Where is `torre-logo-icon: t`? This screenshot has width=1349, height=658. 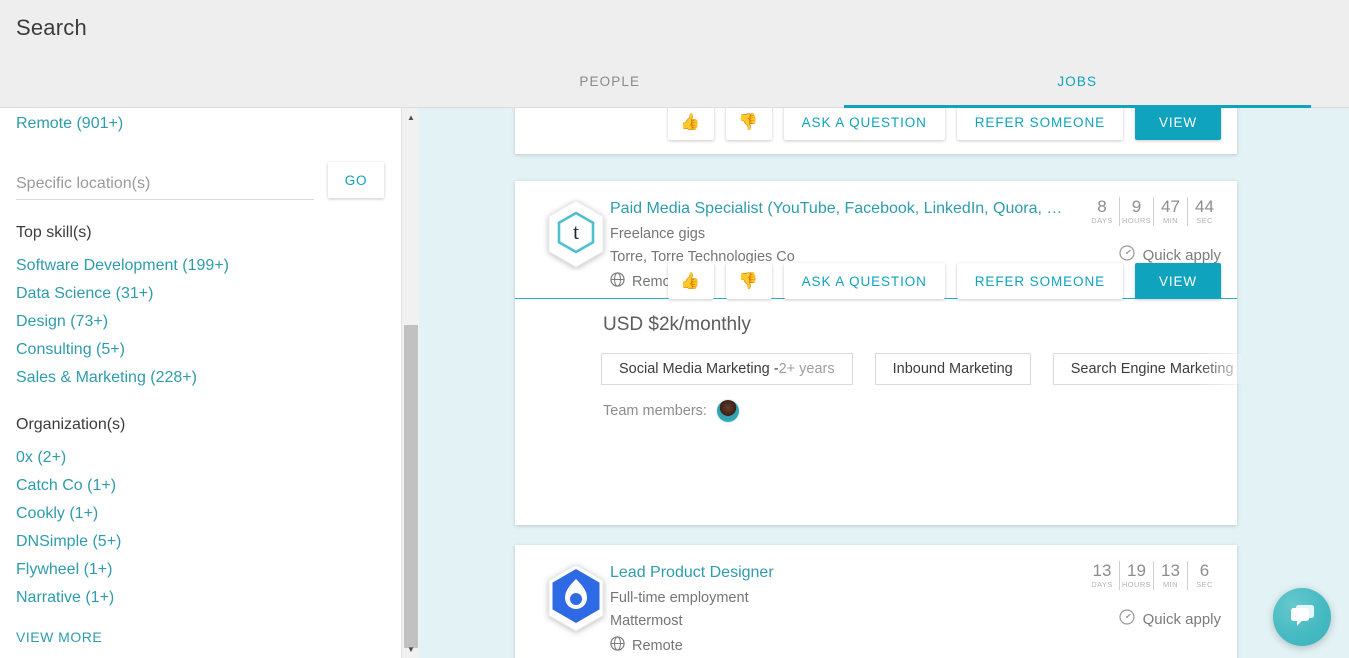
torre-logo-icon: t is located at coordinates (576, 234).